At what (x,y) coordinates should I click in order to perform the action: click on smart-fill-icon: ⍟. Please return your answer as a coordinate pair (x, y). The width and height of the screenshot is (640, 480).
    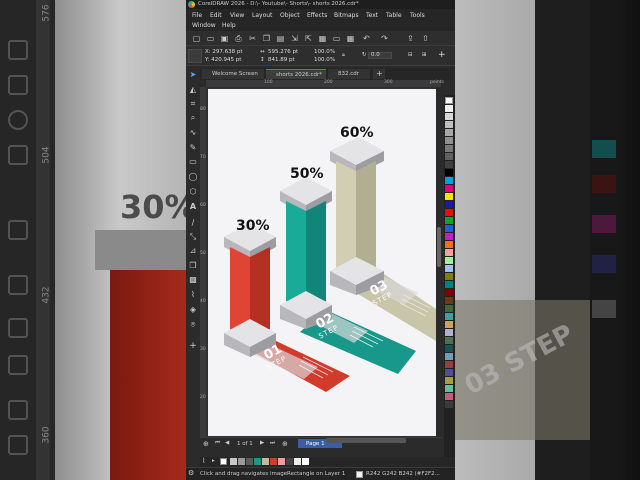
    Looking at the image, I should click on (193, 325).